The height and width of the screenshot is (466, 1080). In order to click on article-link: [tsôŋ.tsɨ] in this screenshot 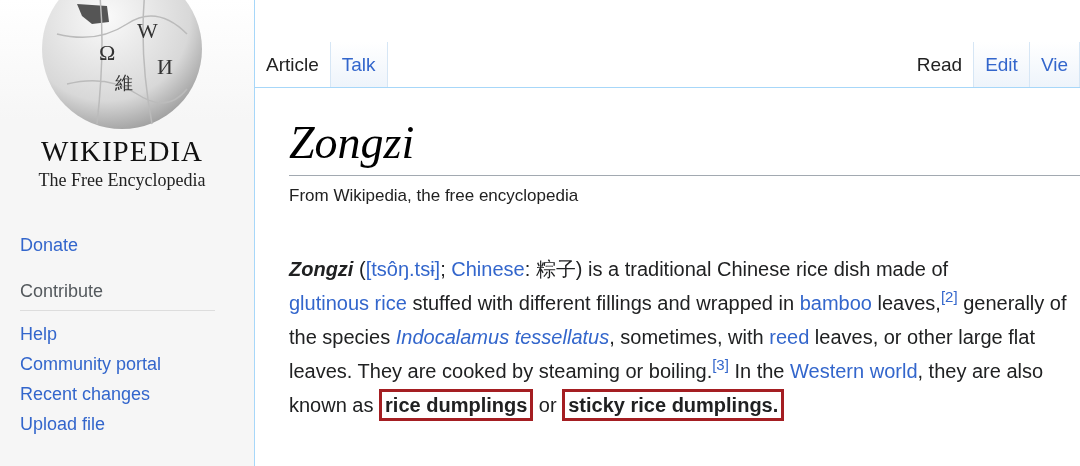, I will do `click(403, 269)`.